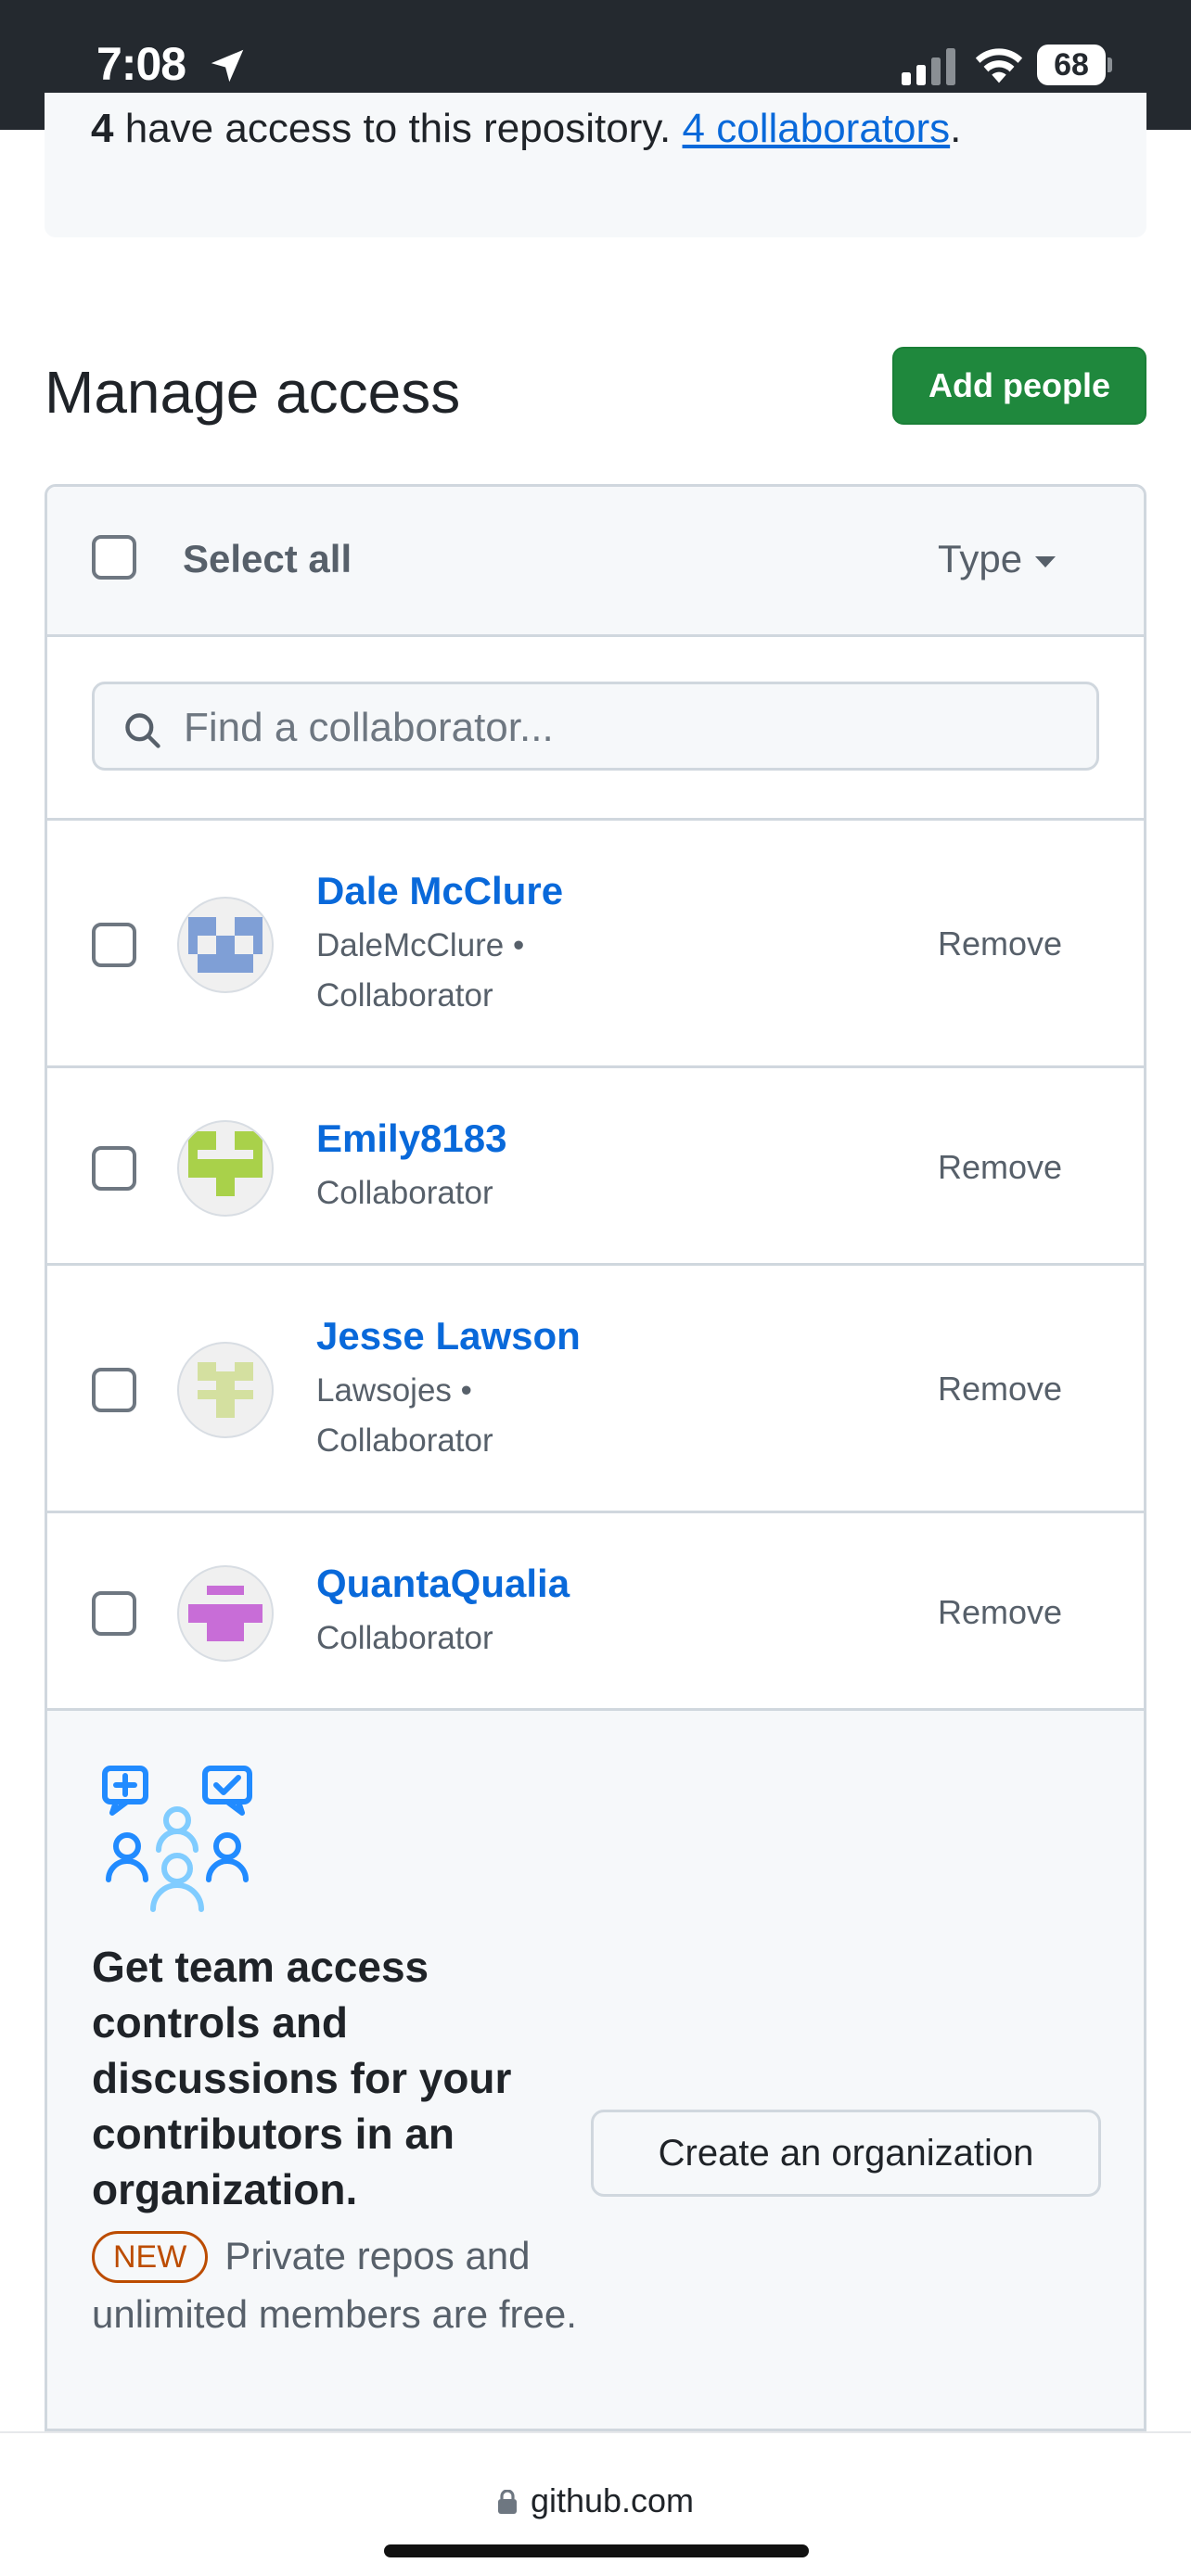 This screenshot has width=1191, height=2576. What do you see at coordinates (999, 66) in the screenshot?
I see `wifi-icon` at bounding box center [999, 66].